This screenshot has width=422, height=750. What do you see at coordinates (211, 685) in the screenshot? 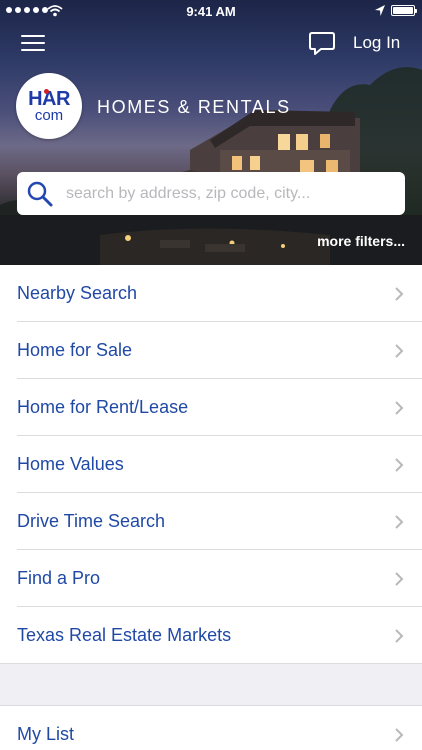
I see `section-separator` at bounding box center [211, 685].